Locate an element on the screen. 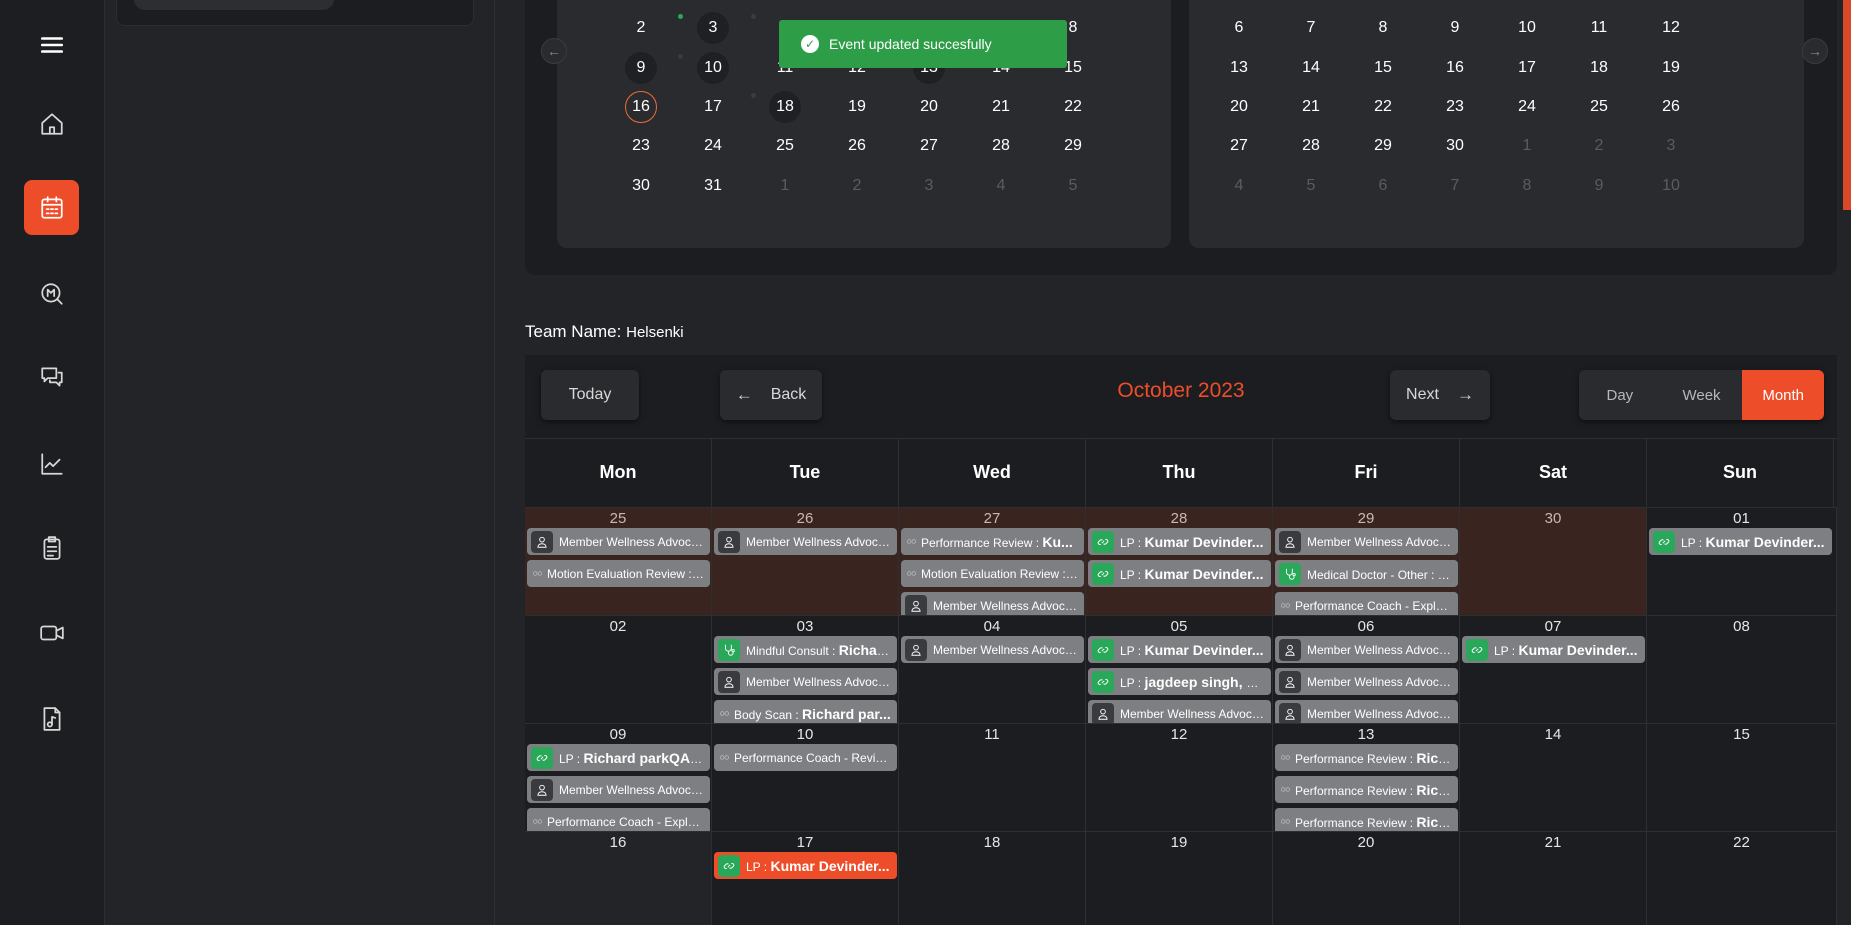 The image size is (1851, 925). mini-day: 1 is located at coordinates (1527, 146).